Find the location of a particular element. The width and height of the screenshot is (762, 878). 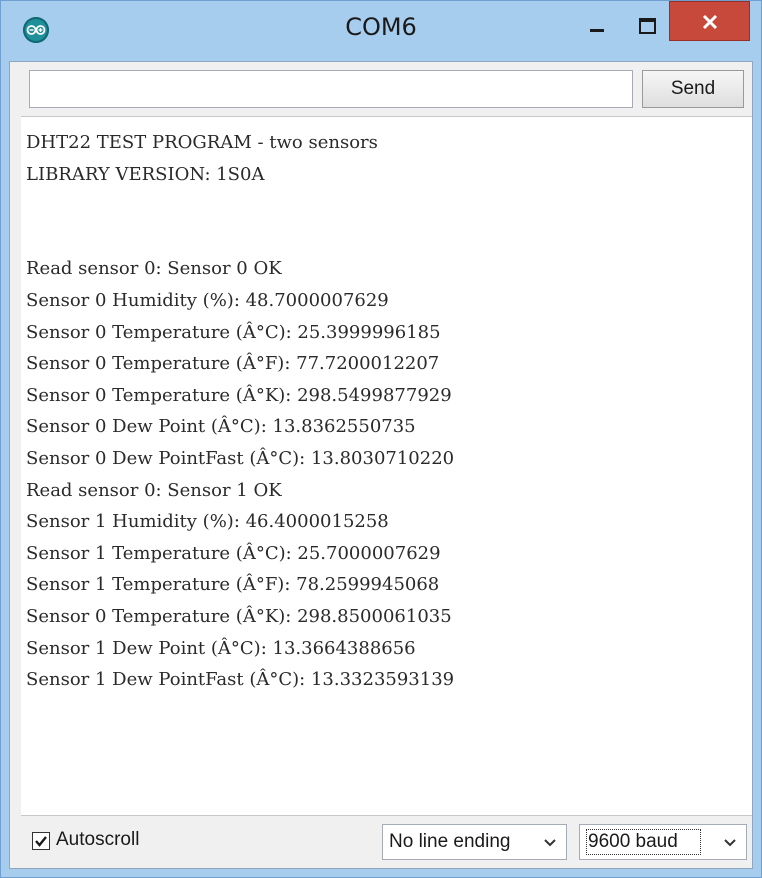

autoscroll-label: Autoscroll is located at coordinates (97, 840).